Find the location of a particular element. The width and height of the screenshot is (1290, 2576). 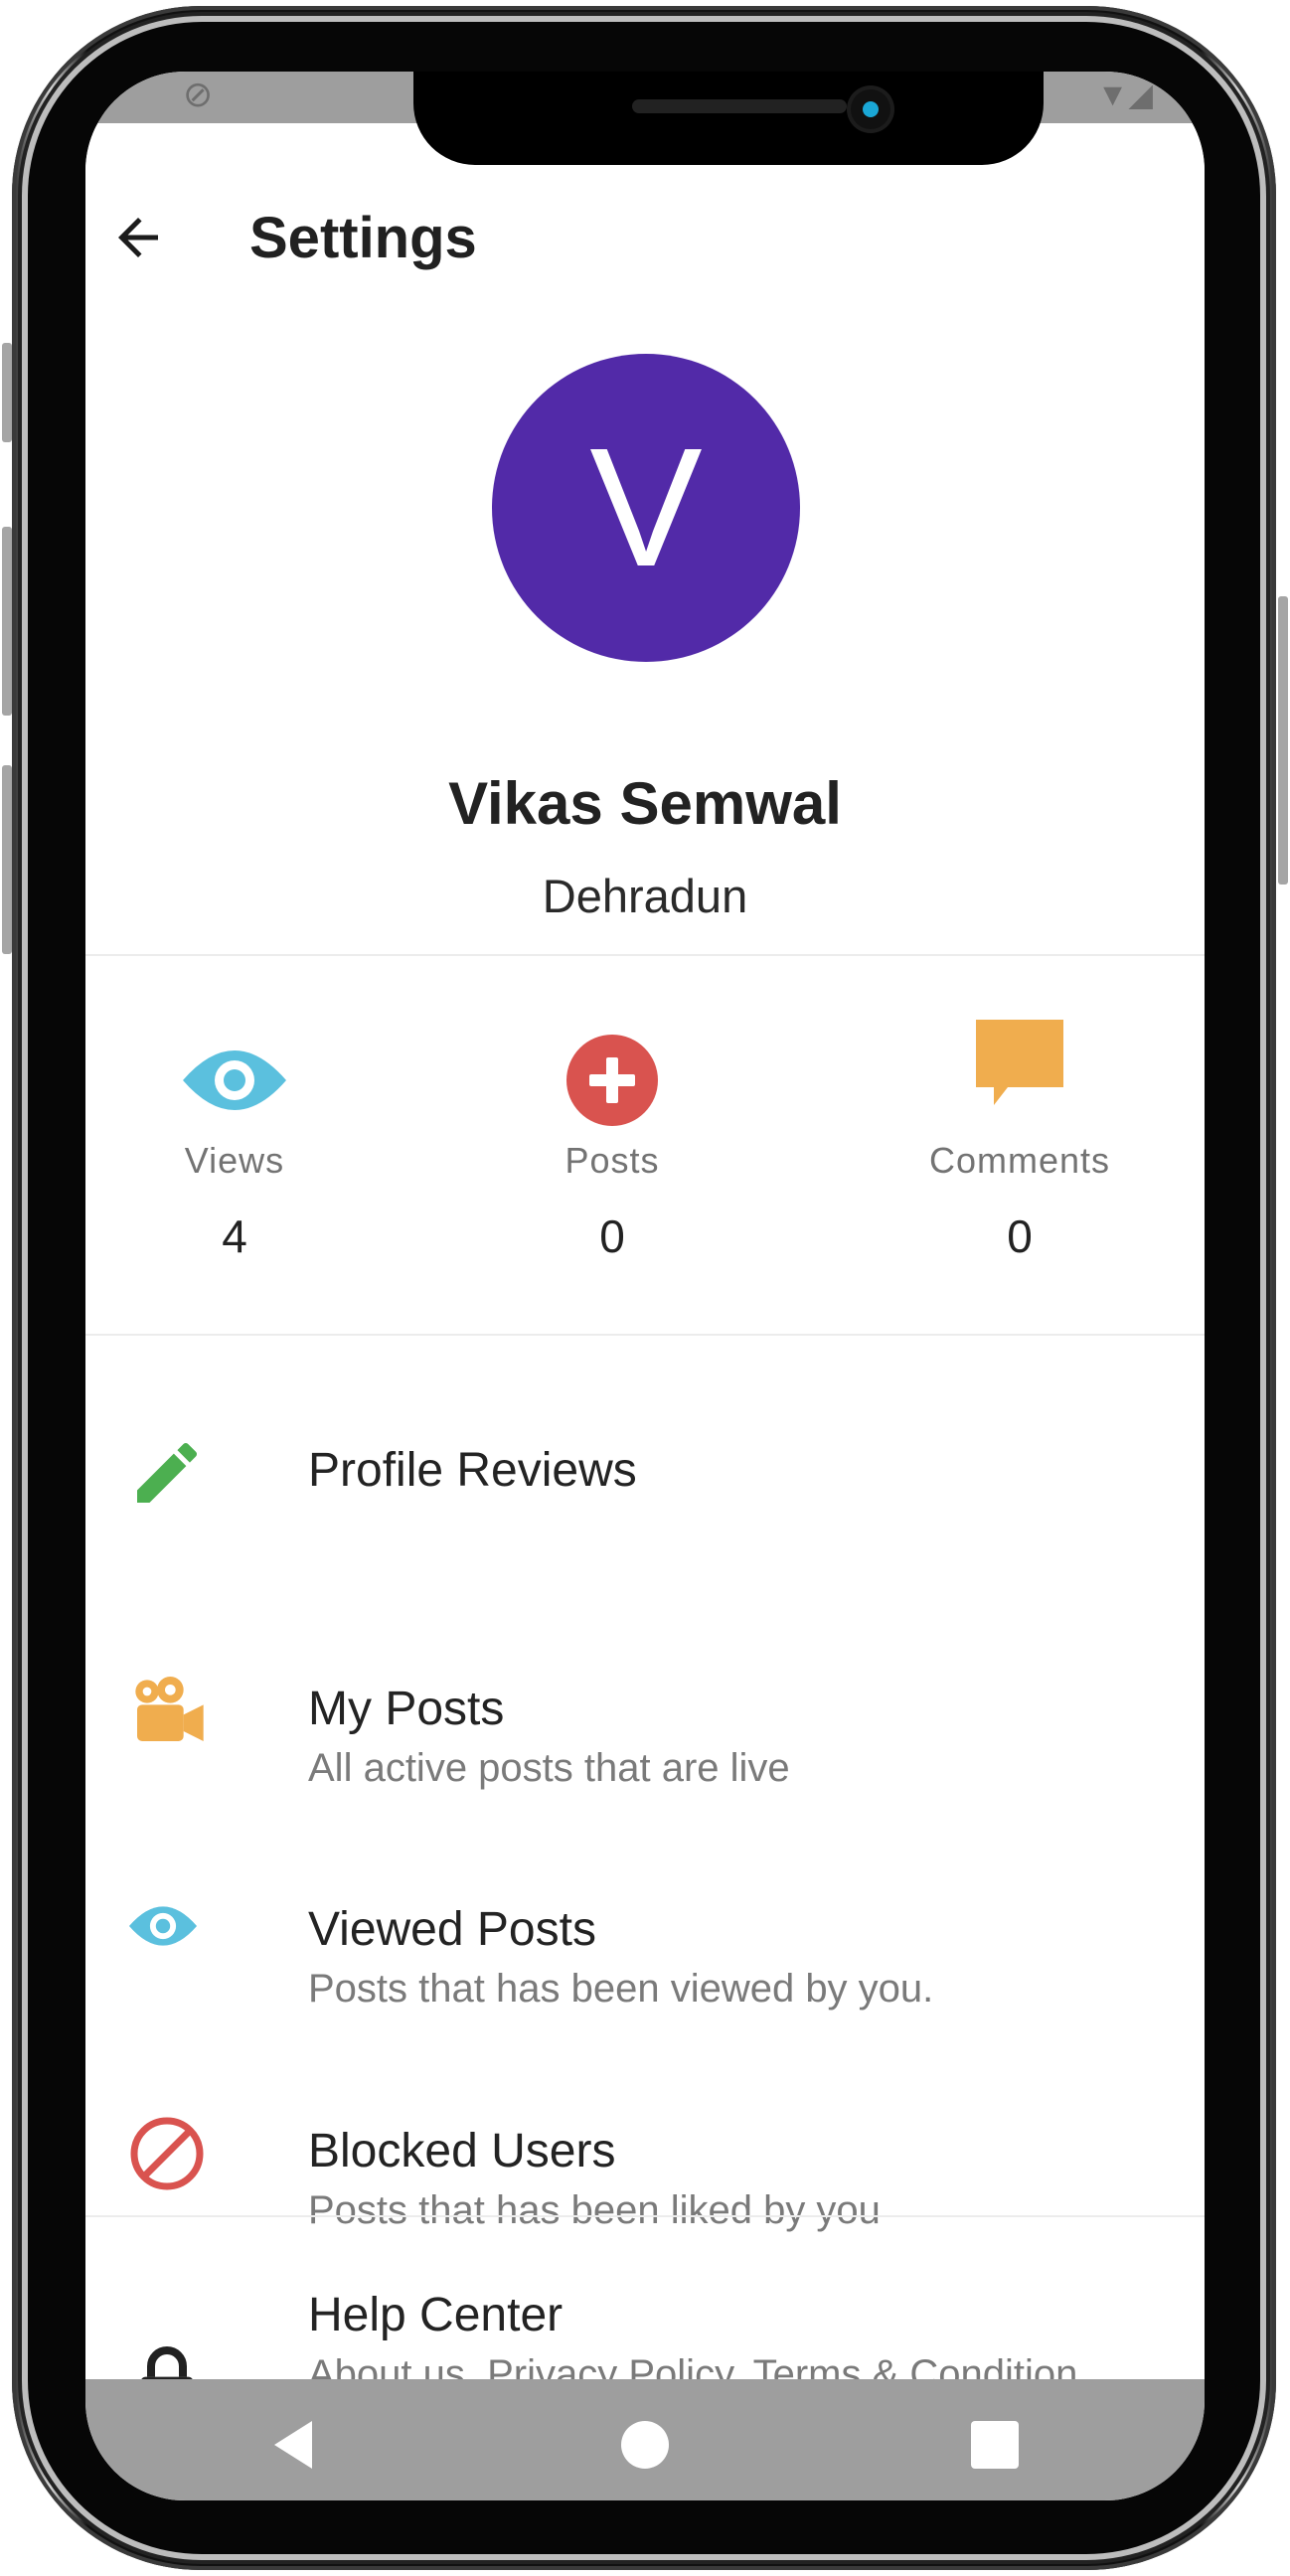

avatar: V is located at coordinates (646, 508).